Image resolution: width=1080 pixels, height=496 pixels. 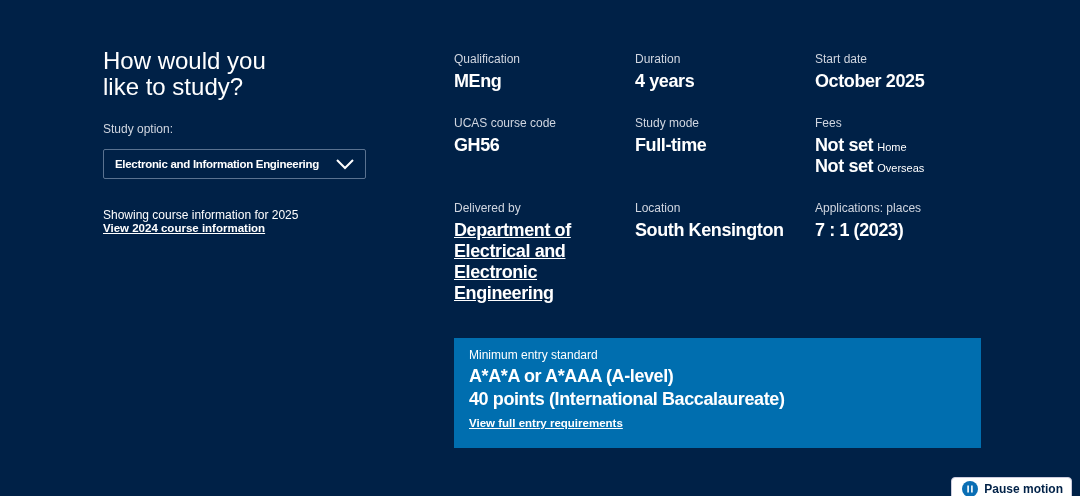 I want to click on fact-label: Start date, so click(x=841, y=59).